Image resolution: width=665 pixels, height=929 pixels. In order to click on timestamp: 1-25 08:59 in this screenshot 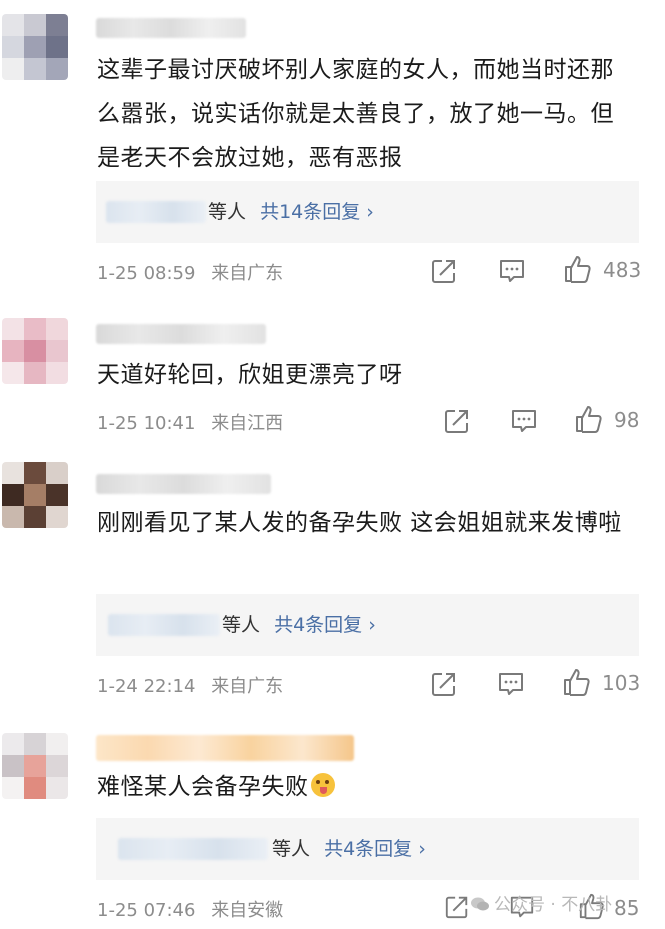, I will do `click(146, 273)`.